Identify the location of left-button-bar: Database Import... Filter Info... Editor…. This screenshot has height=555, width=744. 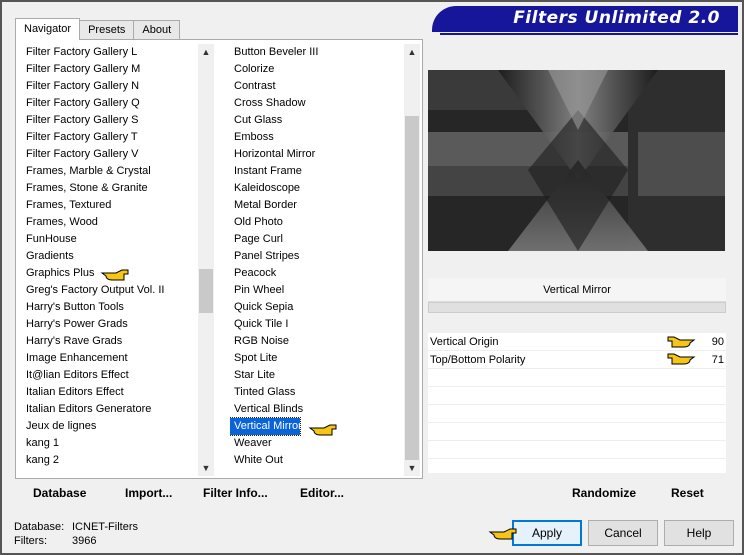
(219, 491).